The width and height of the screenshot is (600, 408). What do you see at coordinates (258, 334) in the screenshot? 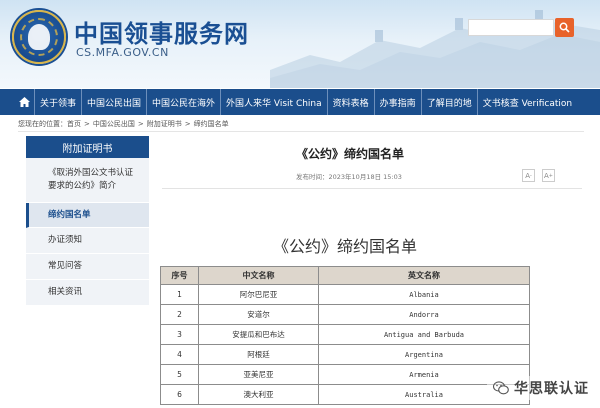
I see `cell-chinese-name: 安提瓜和巴布达` at bounding box center [258, 334].